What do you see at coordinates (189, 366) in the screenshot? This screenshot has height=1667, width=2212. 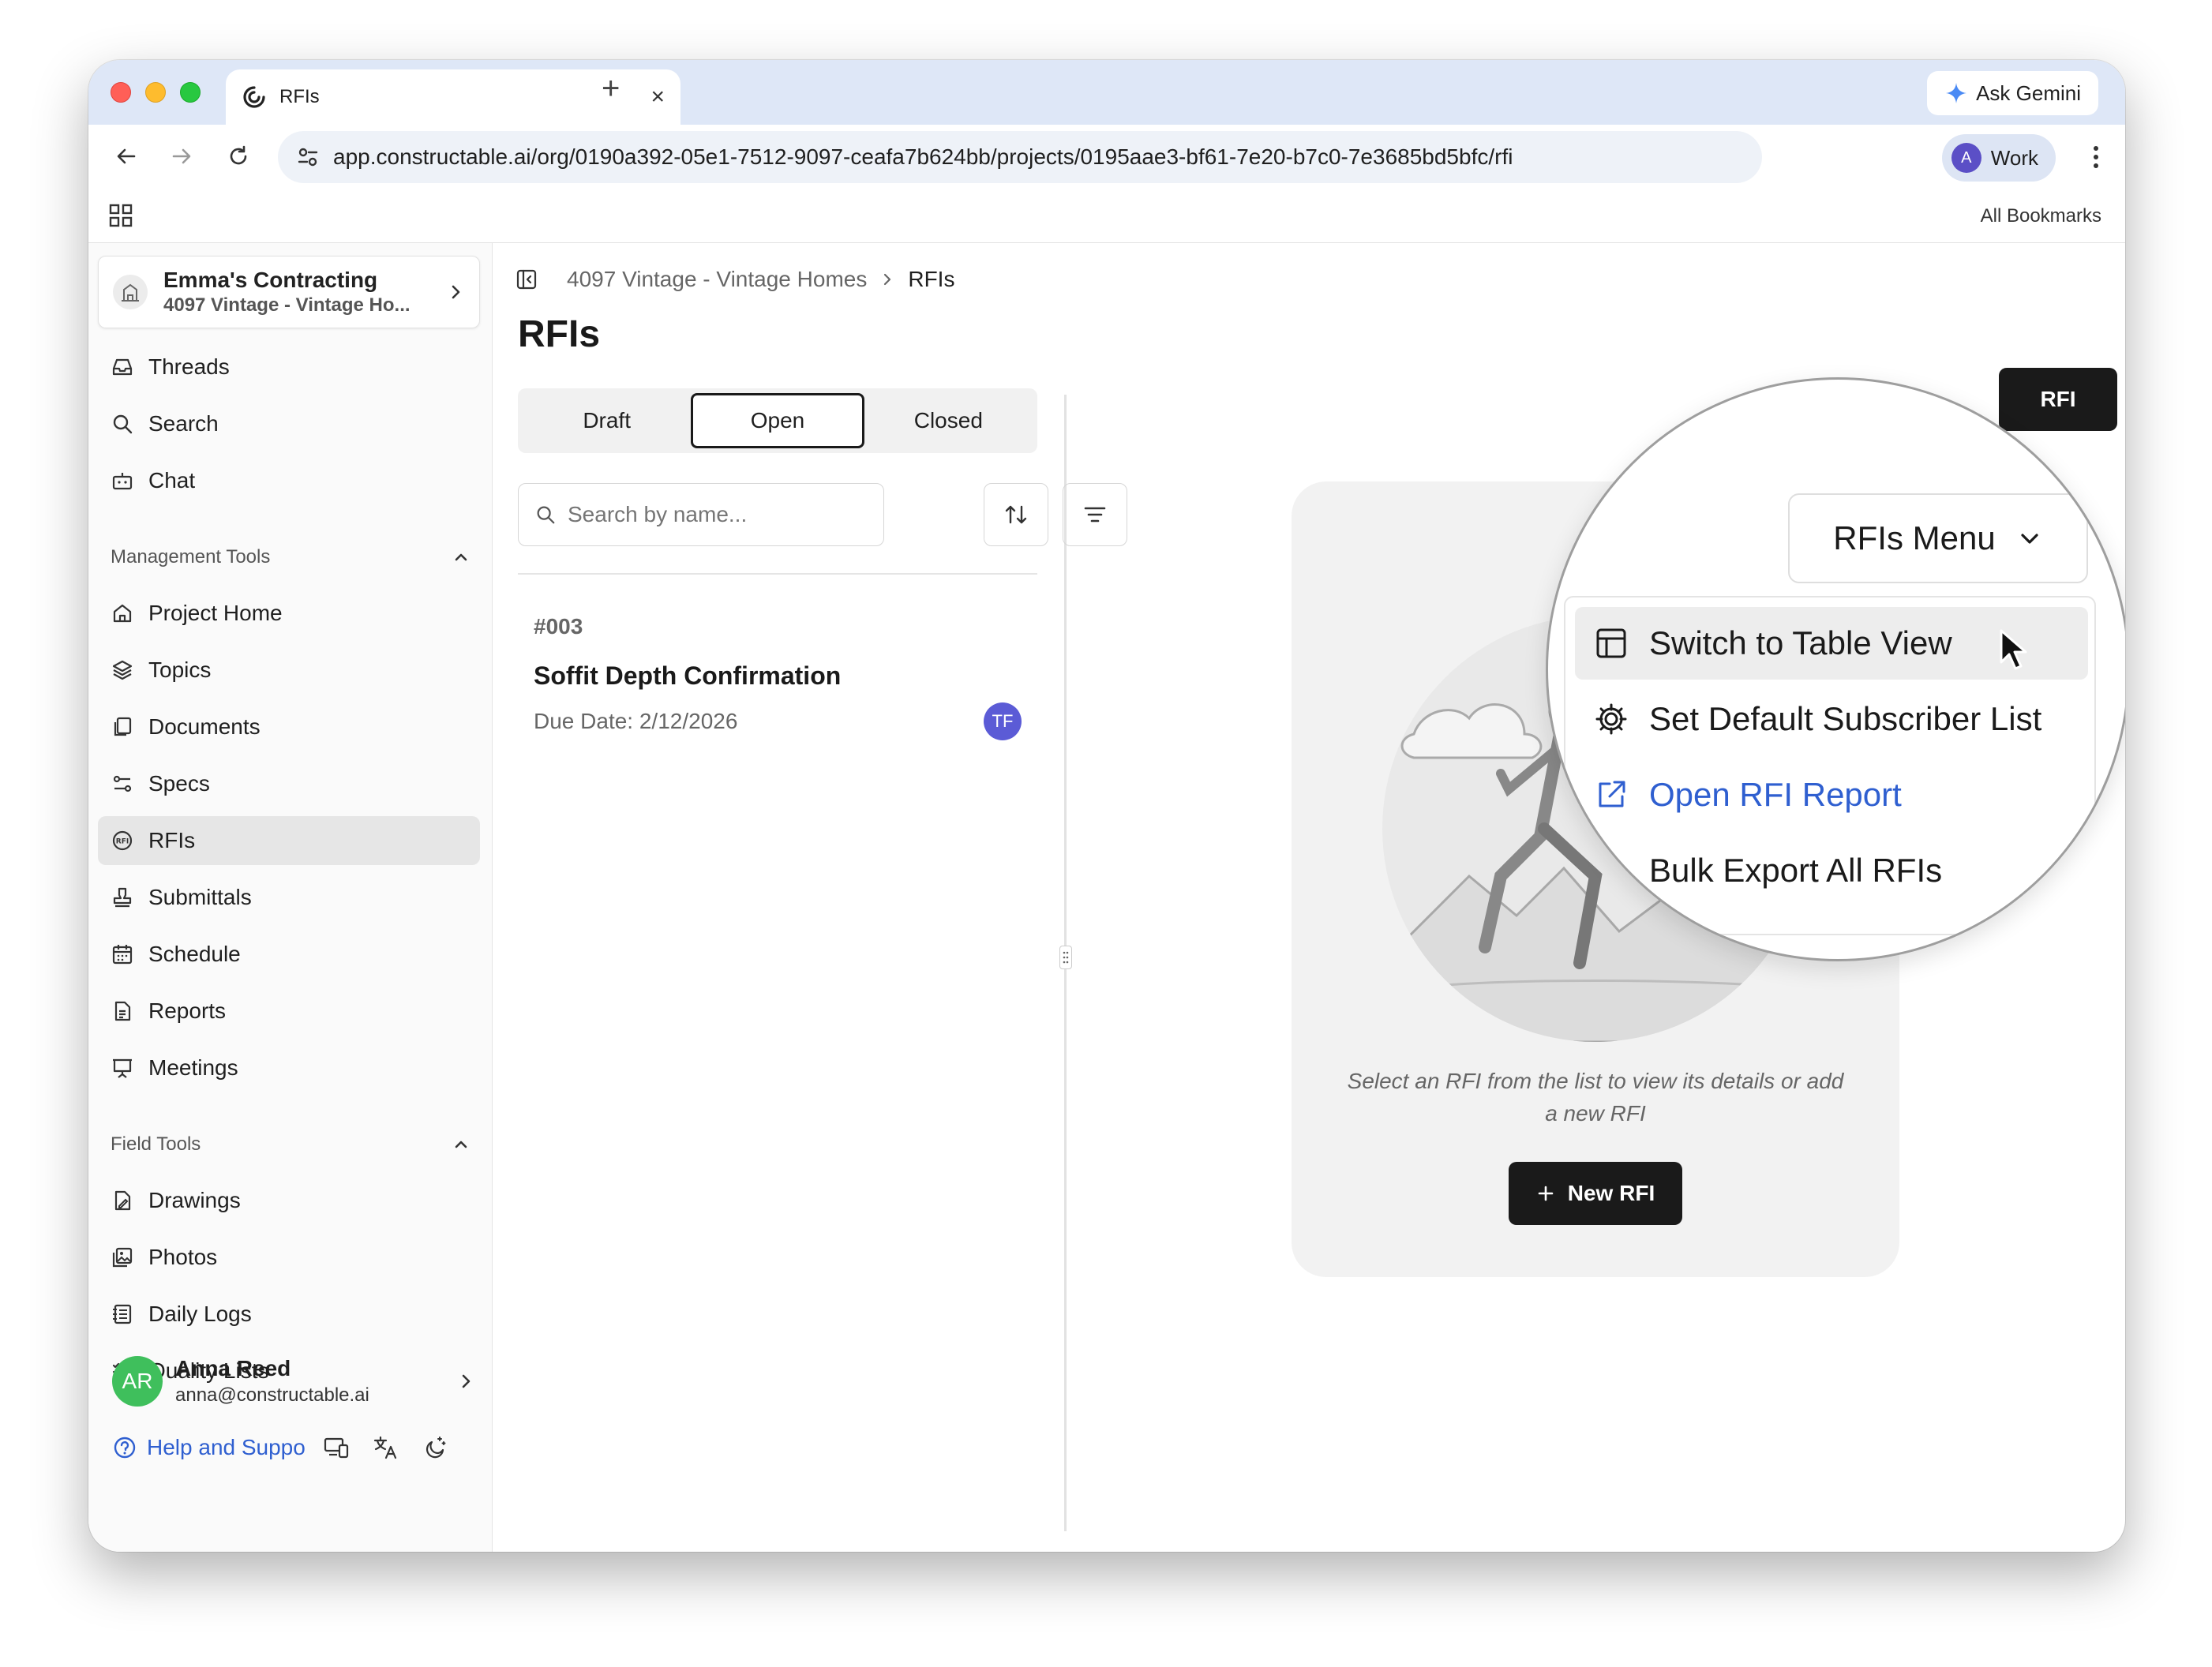 I see `sidebar-item-label: Threads` at bounding box center [189, 366].